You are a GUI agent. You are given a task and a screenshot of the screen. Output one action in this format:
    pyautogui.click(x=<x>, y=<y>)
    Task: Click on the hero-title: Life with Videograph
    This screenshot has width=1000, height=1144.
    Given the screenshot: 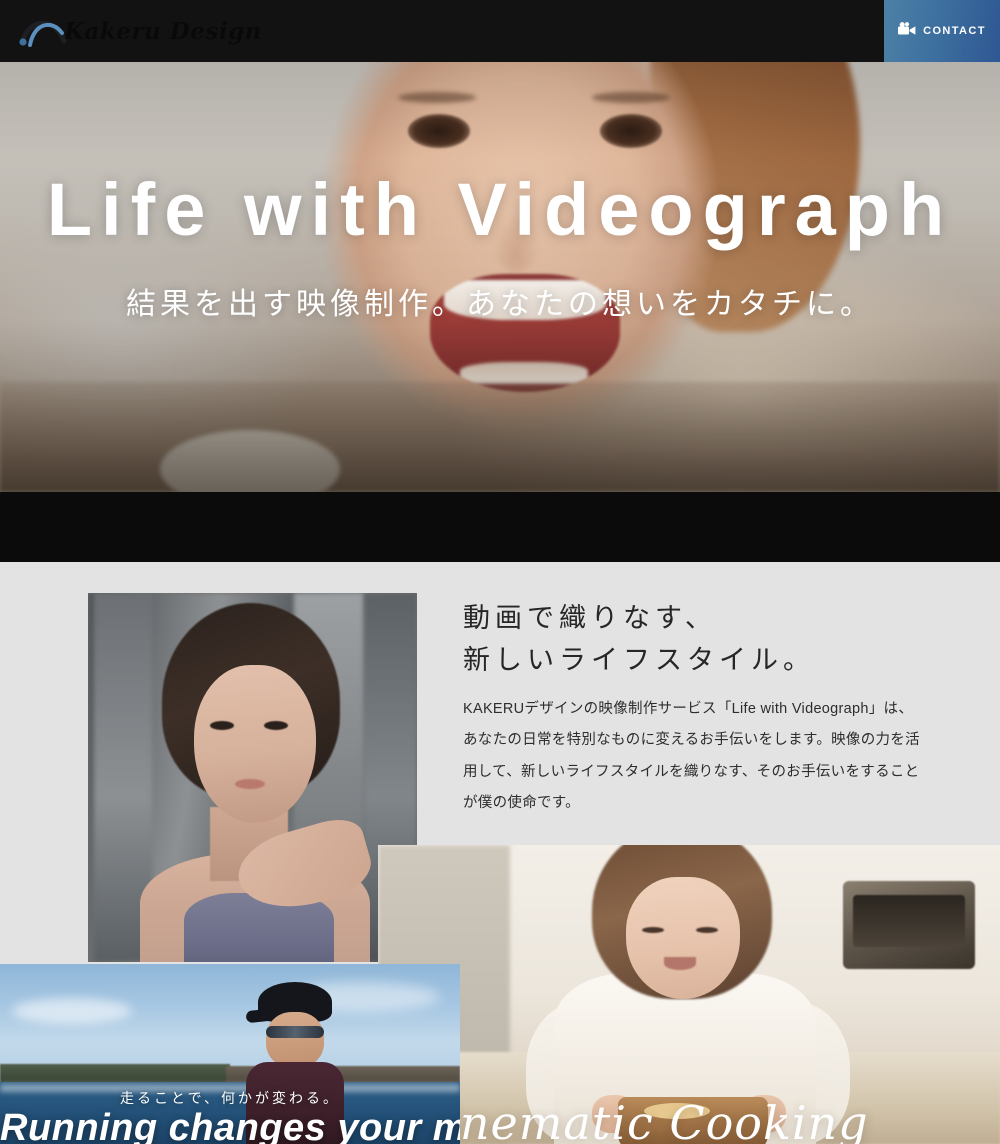 What is the action you would take?
    pyautogui.click(x=500, y=209)
    